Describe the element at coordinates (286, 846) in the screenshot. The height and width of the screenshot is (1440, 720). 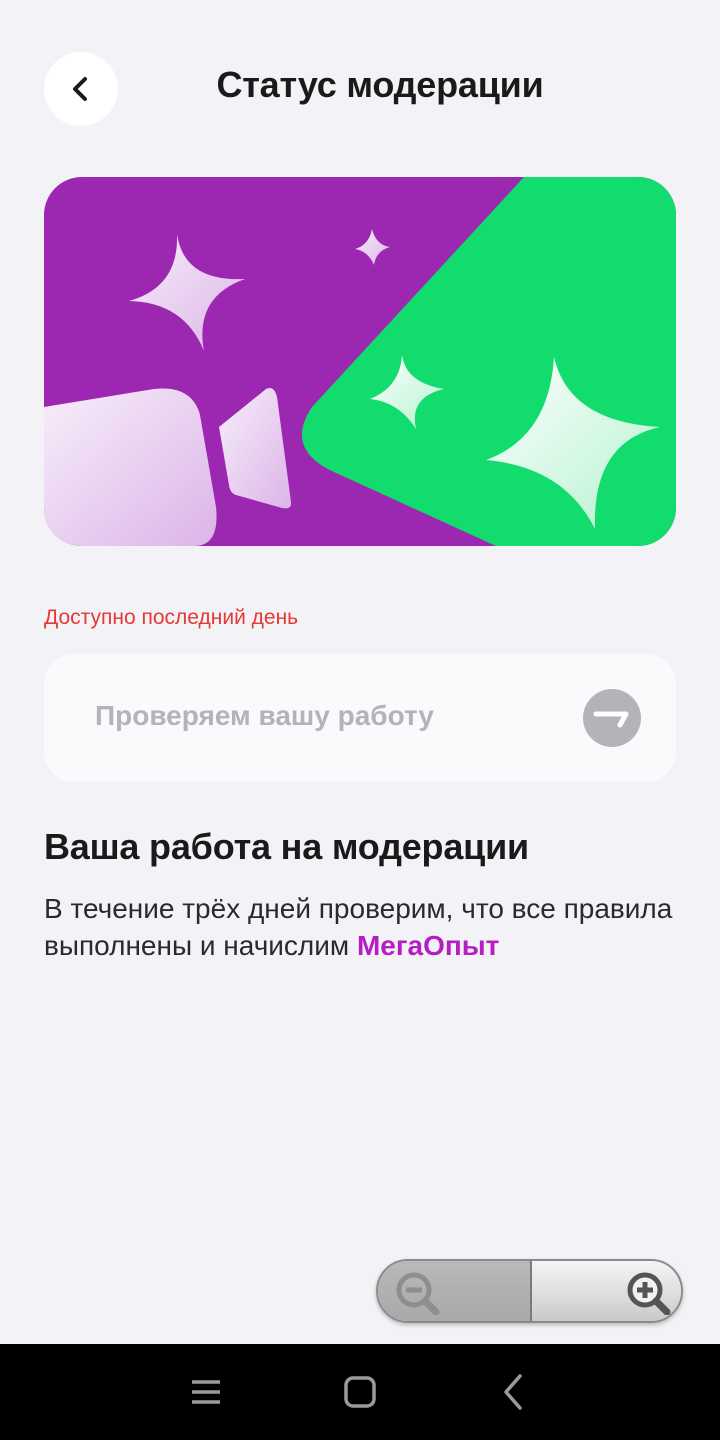
I see `info-title: Ваша работа на модерации` at that location.